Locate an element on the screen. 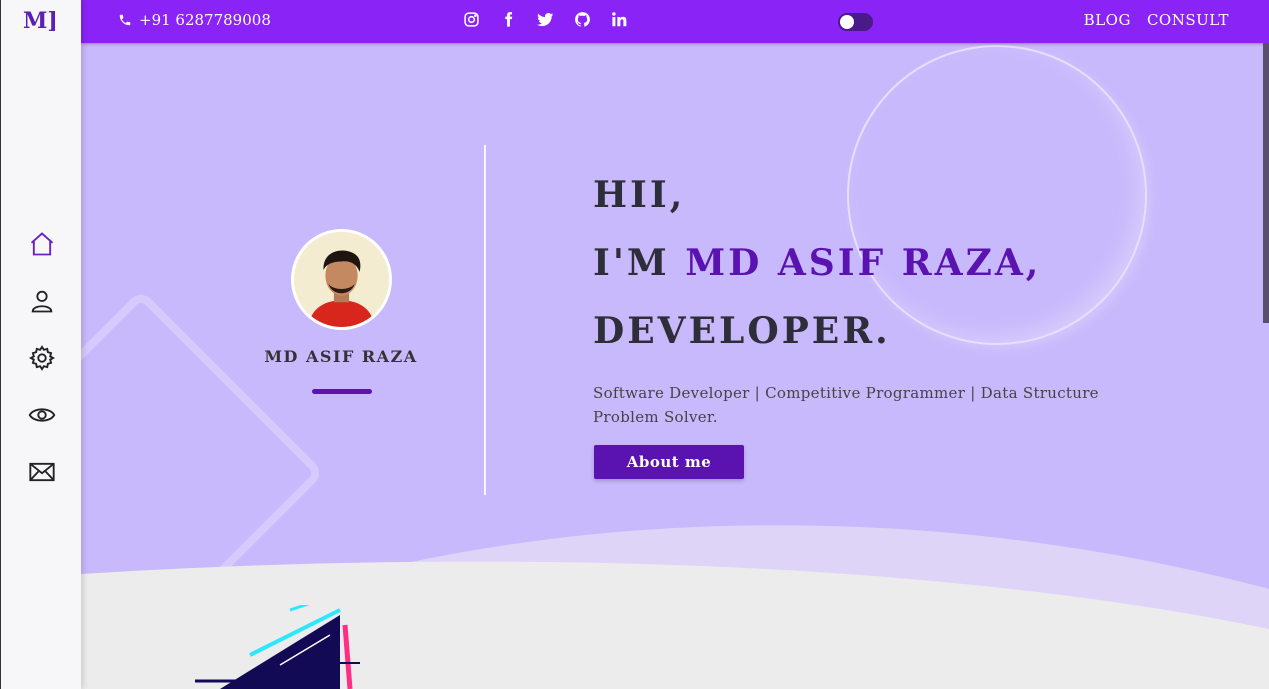 This screenshot has height=689, width=1269. instagram-icon is located at coordinates (471, 19).